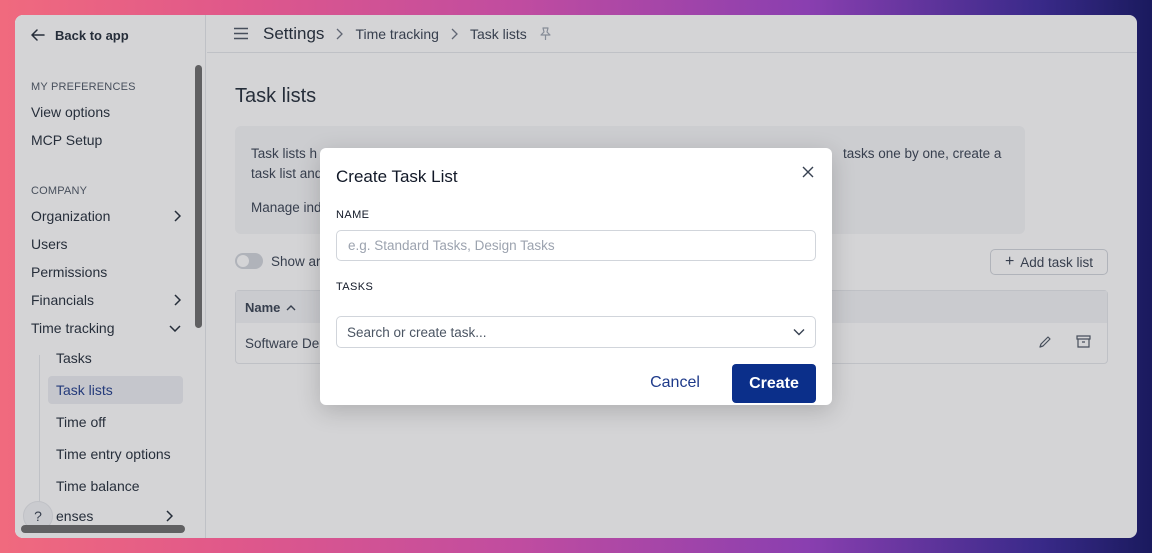 The image size is (1152, 553). I want to click on create-button: Create, so click(774, 383).